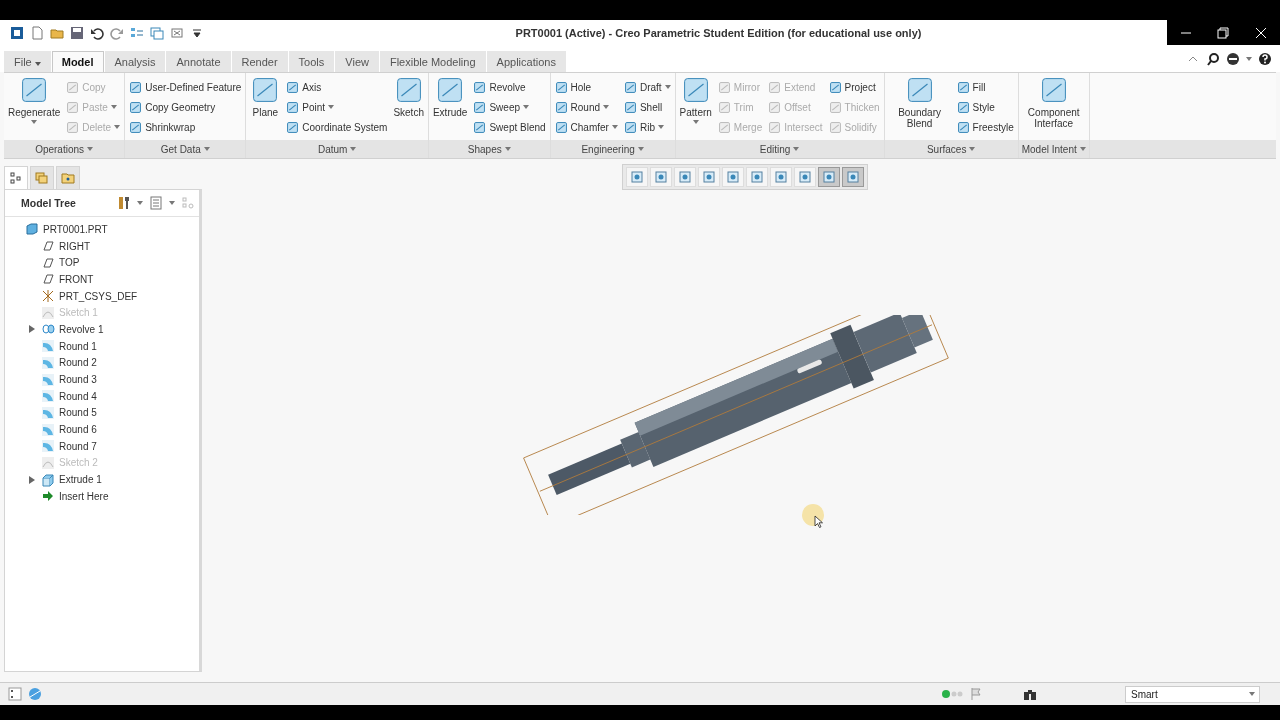  I want to click on selection-filter-dropdown: Smart, so click(1192, 694).